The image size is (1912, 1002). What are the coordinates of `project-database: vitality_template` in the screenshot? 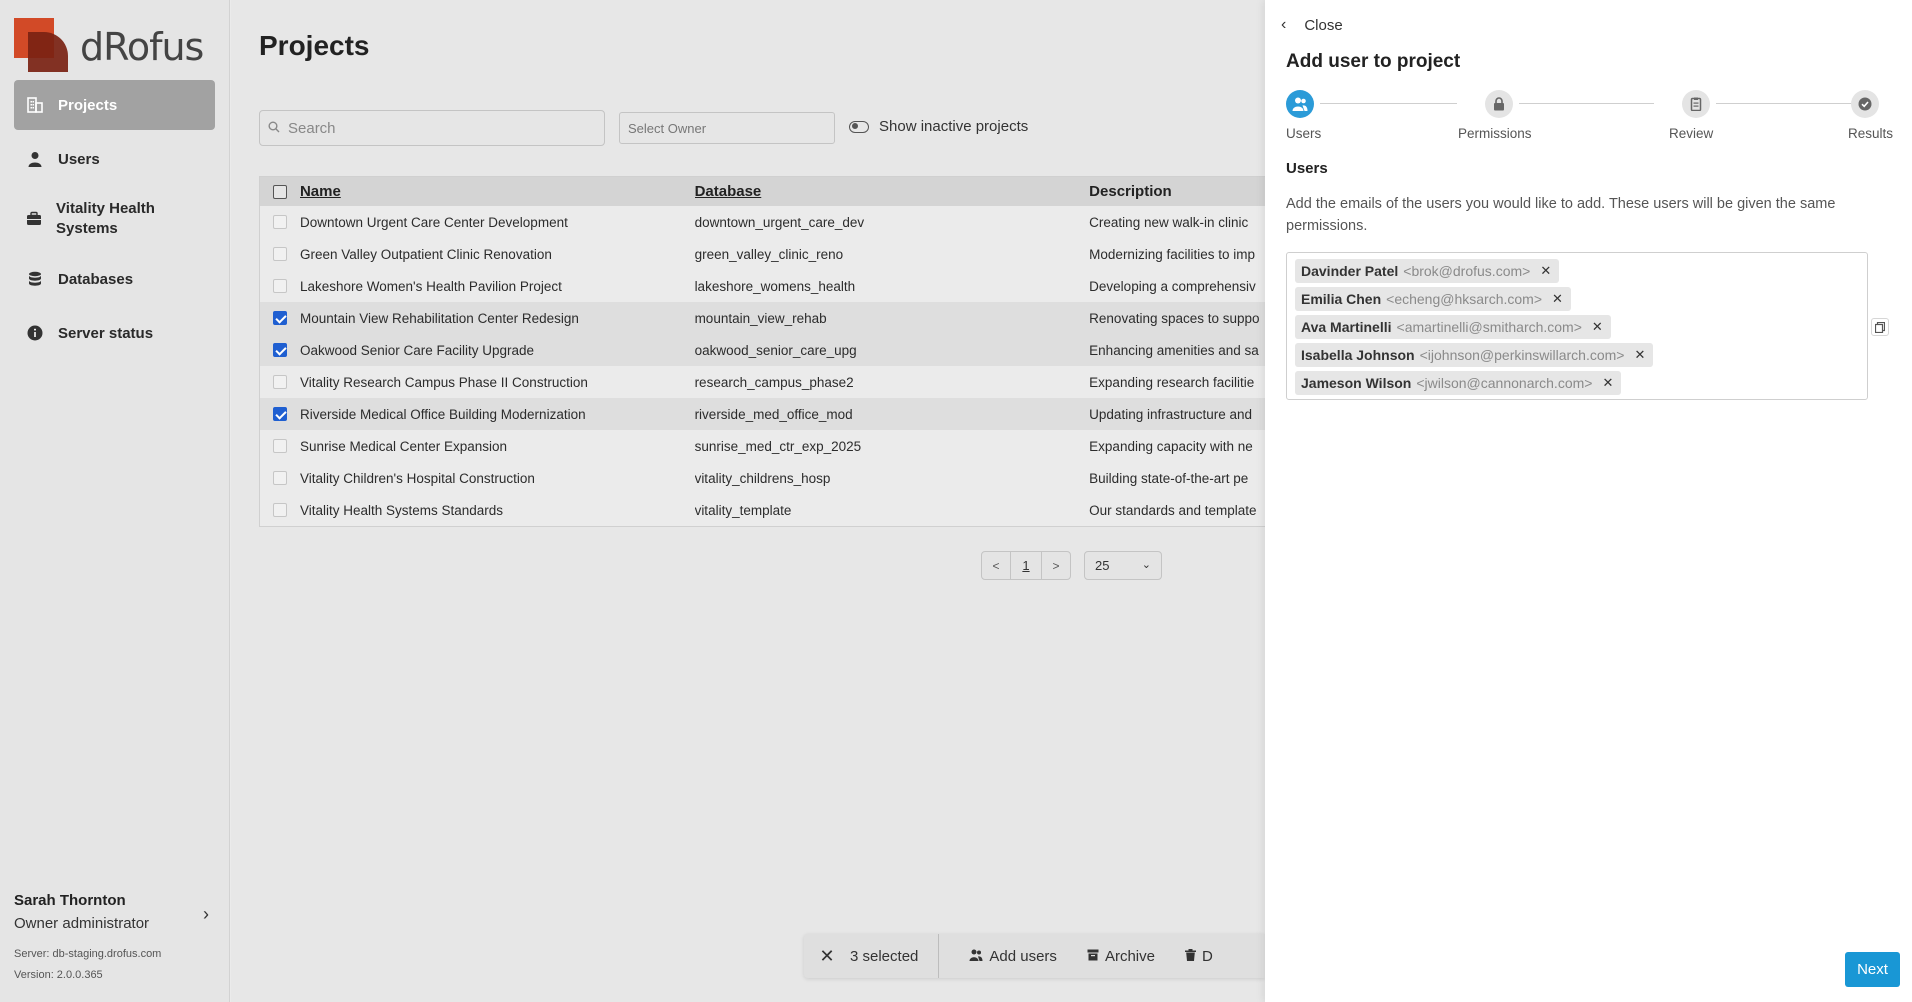 It's located at (743, 510).